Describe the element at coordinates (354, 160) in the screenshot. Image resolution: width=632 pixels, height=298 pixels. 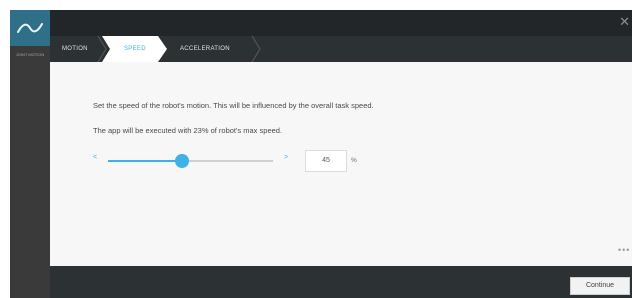
I see `unit-label: %` at that location.